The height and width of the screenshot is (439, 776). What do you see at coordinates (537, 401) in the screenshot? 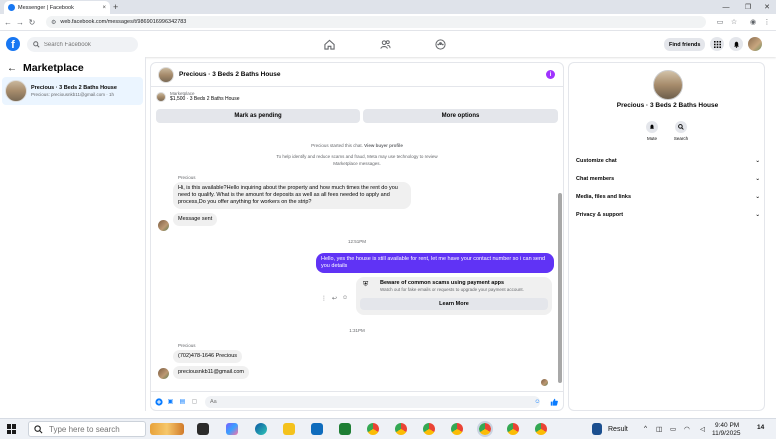
I see `emoji-icon: ☺` at bounding box center [537, 401].